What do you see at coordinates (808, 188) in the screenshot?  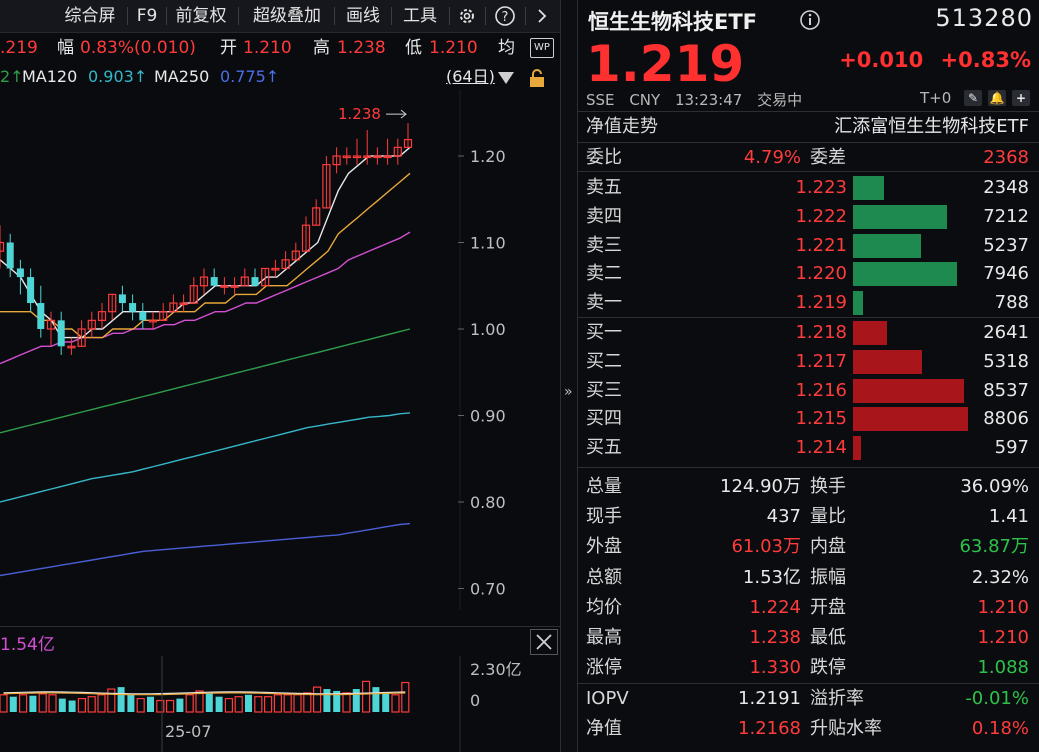 I see `ask-row: 卖五1.2232348` at bounding box center [808, 188].